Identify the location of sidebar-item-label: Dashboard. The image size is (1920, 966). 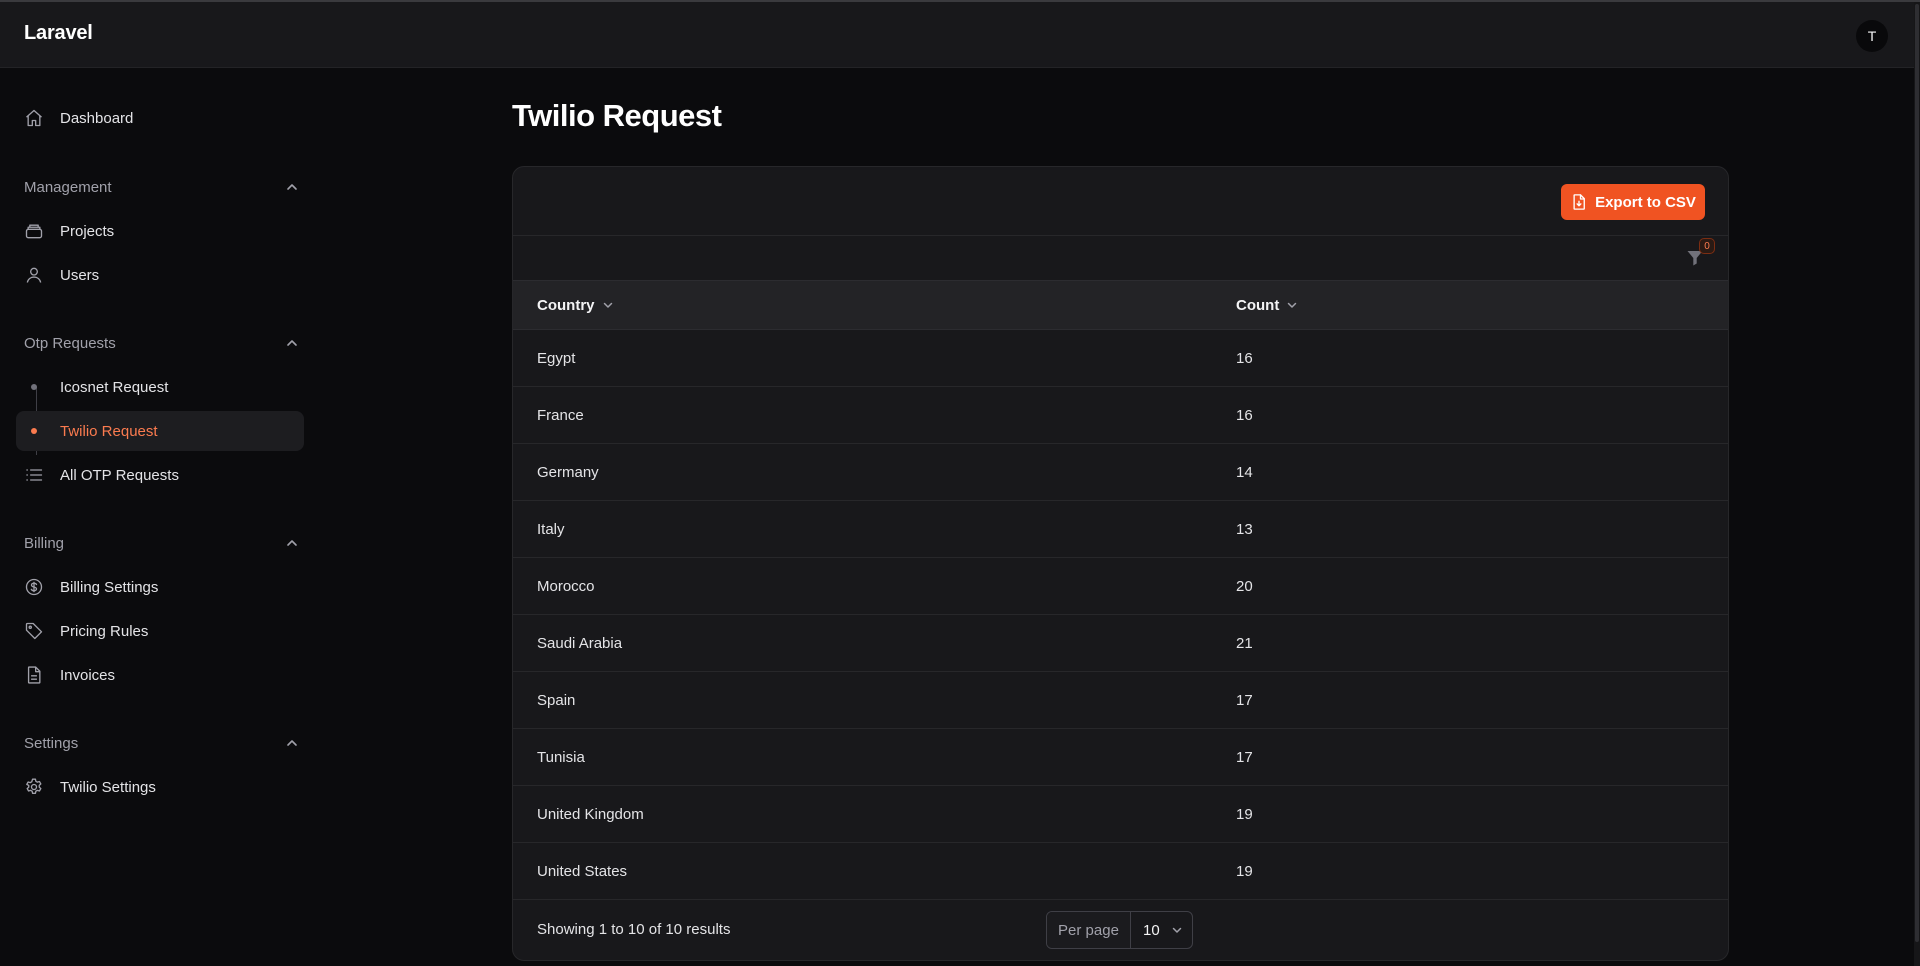
(97, 118).